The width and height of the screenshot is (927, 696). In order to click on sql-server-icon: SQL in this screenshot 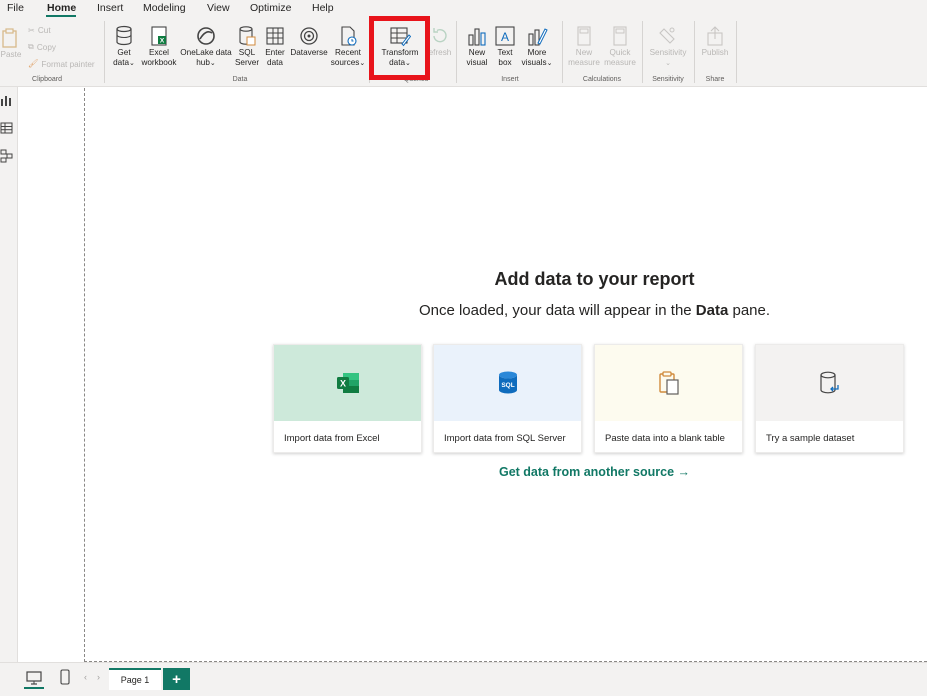, I will do `click(507, 382)`.